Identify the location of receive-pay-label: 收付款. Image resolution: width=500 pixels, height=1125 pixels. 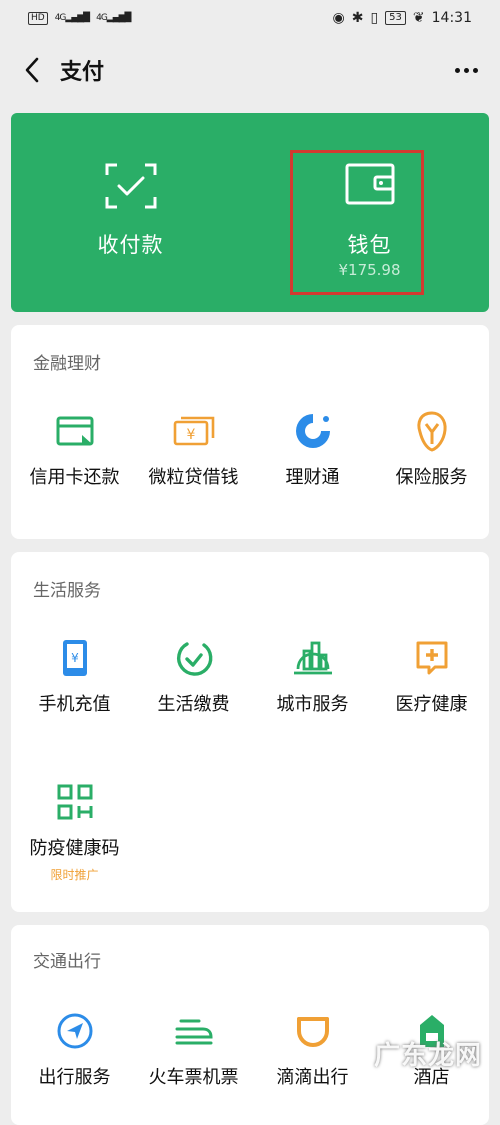
(130, 245).